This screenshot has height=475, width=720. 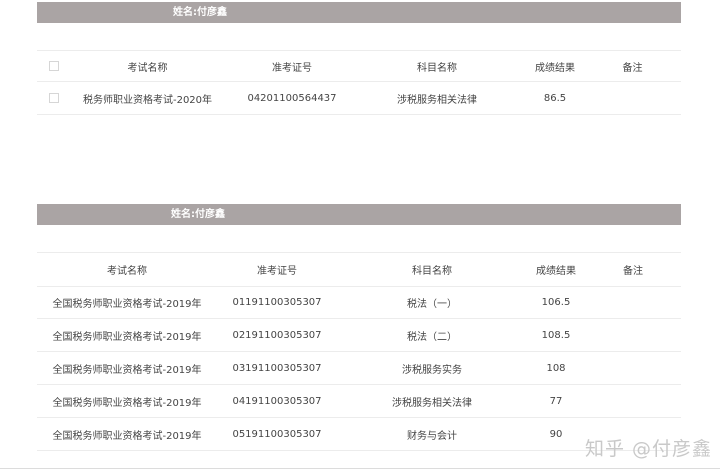 I want to click on cell-score: 86.5, so click(x=555, y=98).